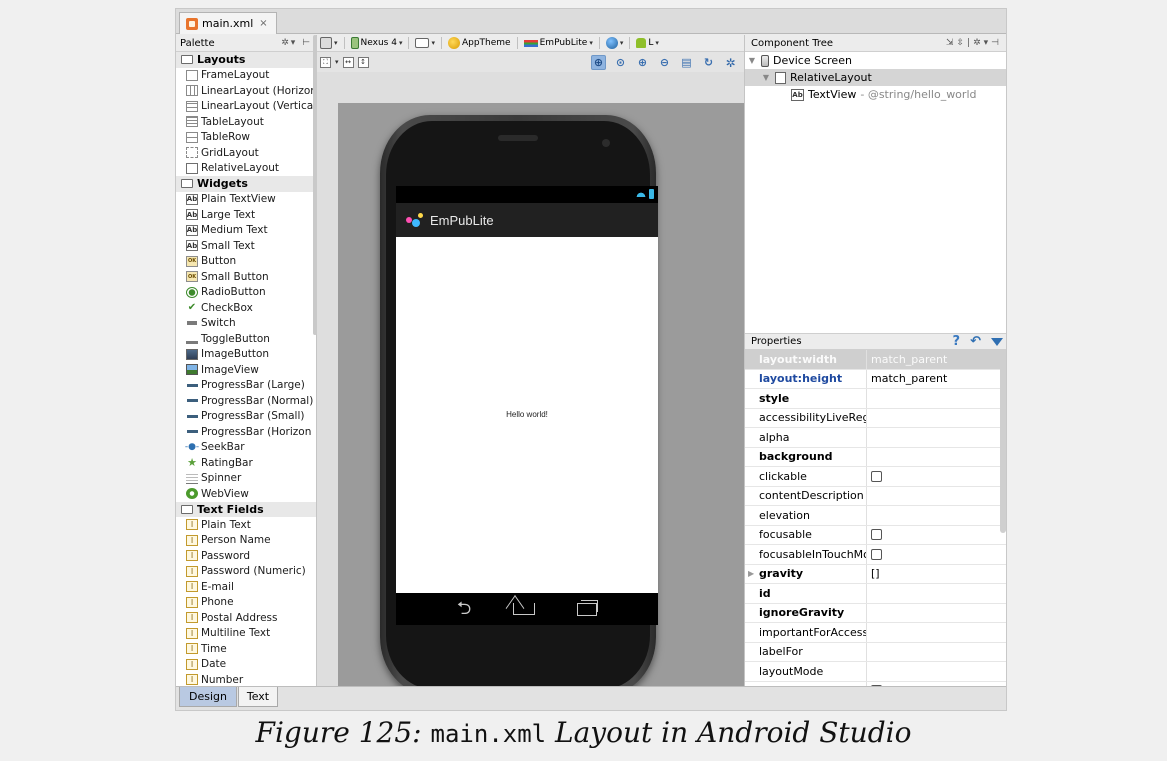  What do you see at coordinates (258, 697) in the screenshot?
I see `tab-text: Text` at bounding box center [258, 697].